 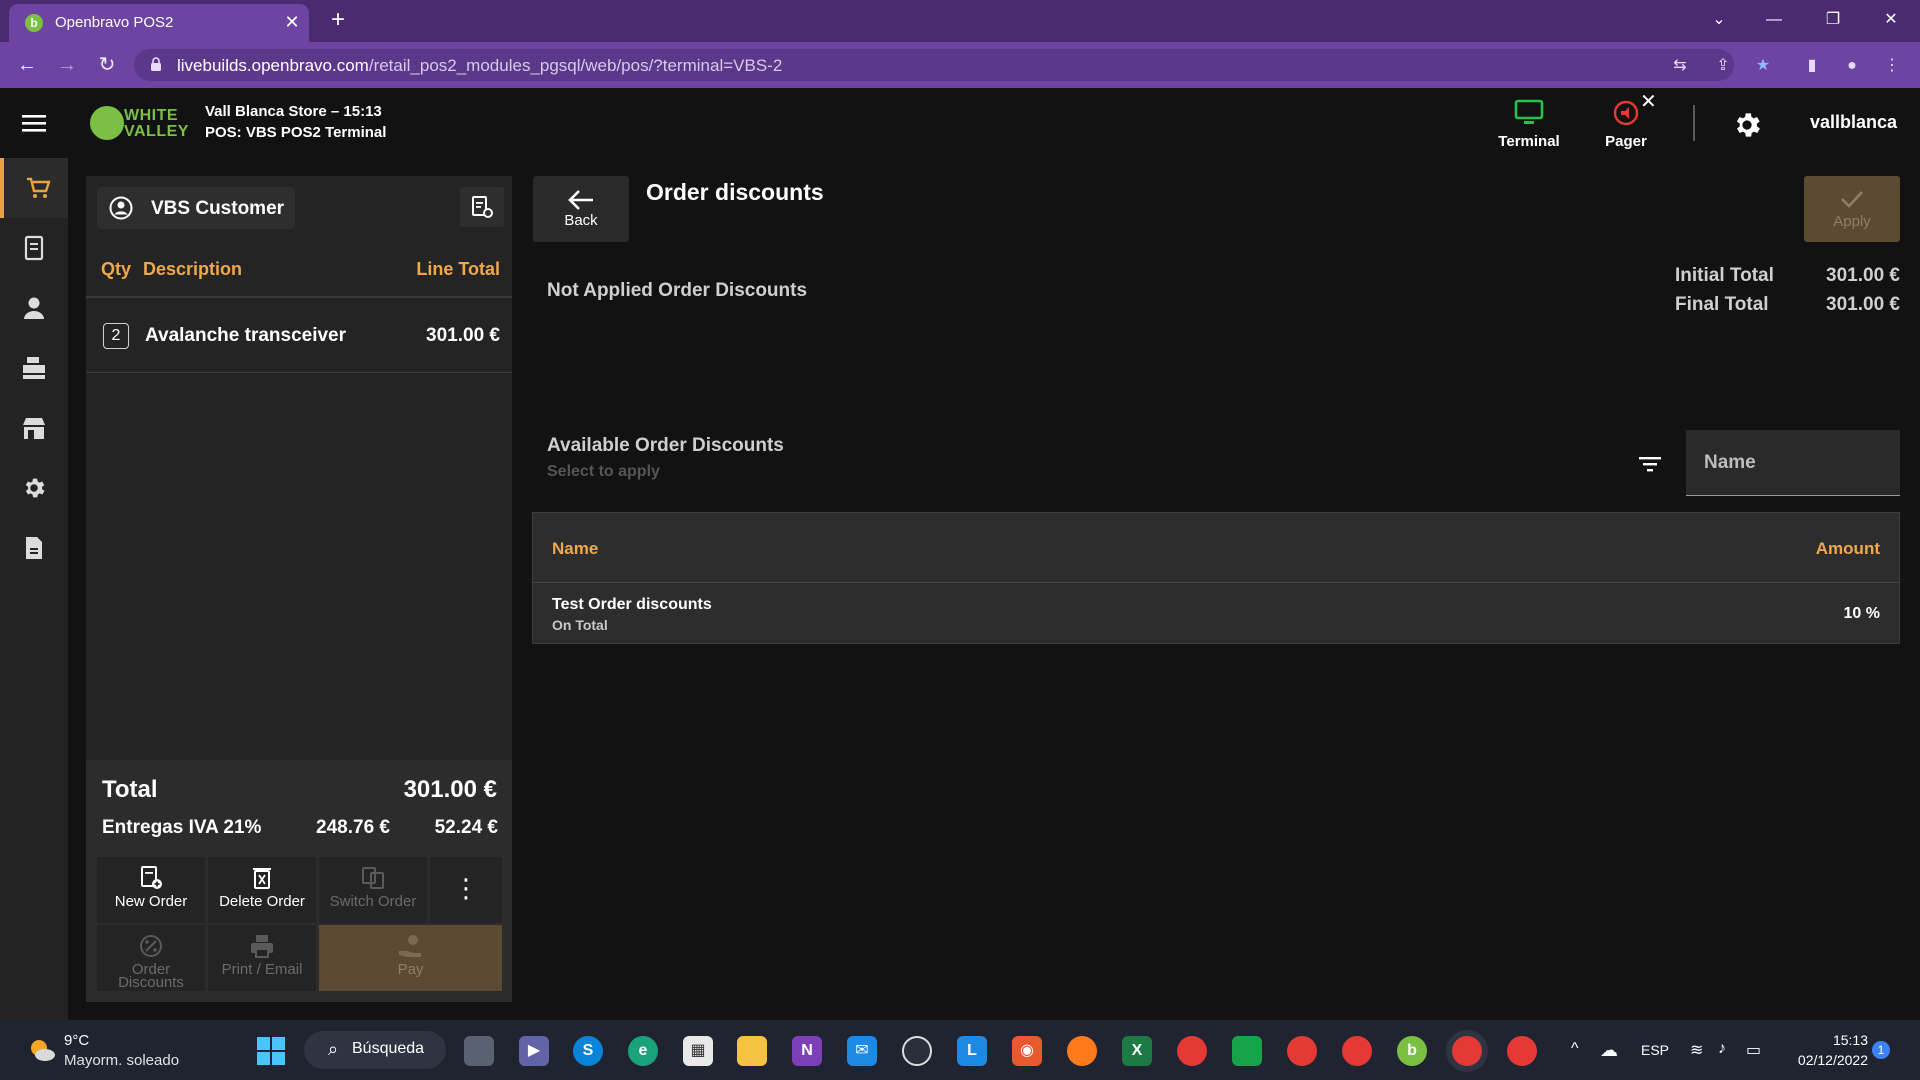 I want to click on tab-search-chevron-icon: ⌄, so click(x=1719, y=20).